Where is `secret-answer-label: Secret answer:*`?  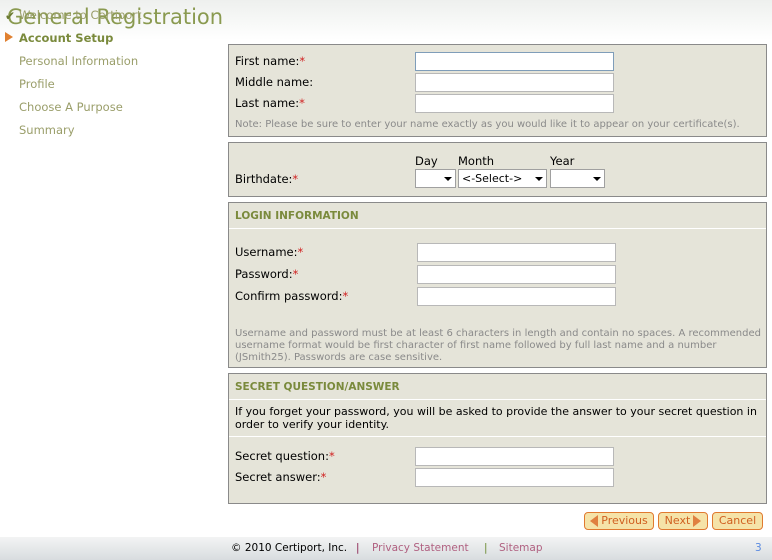
secret-answer-label: Secret answer:* is located at coordinates (281, 477).